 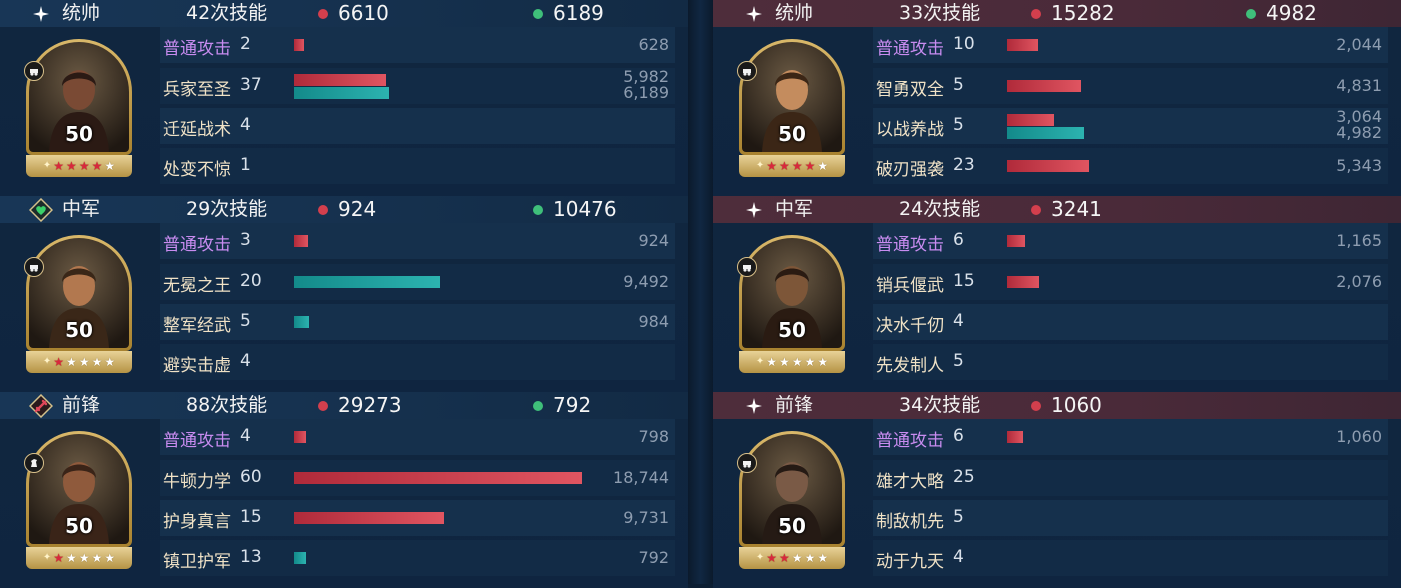 I want to click on skill-name: 智勇双全, so click(x=910, y=90).